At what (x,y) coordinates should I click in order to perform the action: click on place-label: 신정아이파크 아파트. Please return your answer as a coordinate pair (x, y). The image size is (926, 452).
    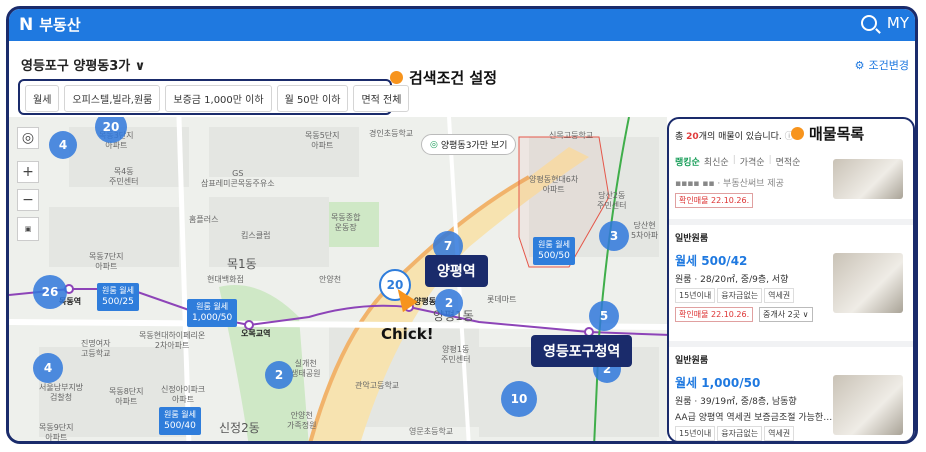
    Looking at the image, I should click on (183, 394).